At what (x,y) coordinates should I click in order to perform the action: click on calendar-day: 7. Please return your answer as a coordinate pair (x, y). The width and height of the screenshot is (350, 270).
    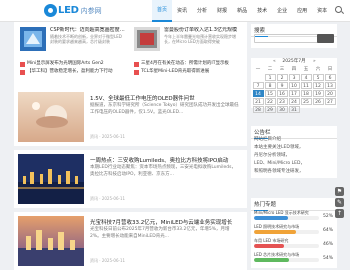
    Looking at the image, I should click on (258, 85).